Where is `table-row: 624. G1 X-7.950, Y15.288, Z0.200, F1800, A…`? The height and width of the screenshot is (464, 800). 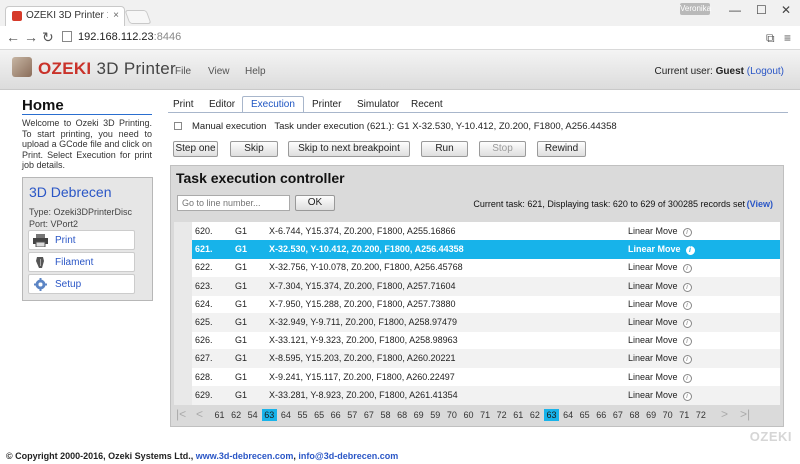 table-row: 624. G1 X-7.950, Y15.288, Z0.200, F1800, A… is located at coordinates (477, 304).